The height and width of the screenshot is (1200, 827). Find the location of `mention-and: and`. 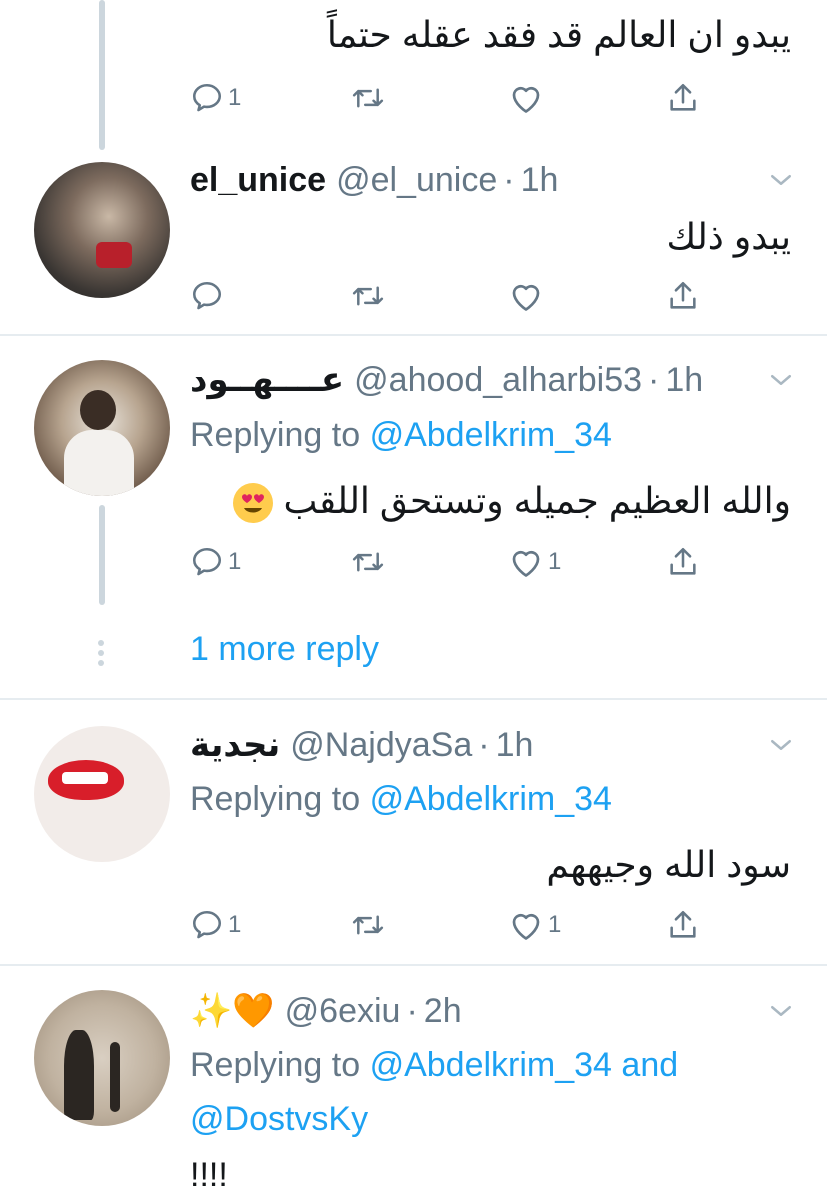

mention-and: and is located at coordinates (650, 1065).